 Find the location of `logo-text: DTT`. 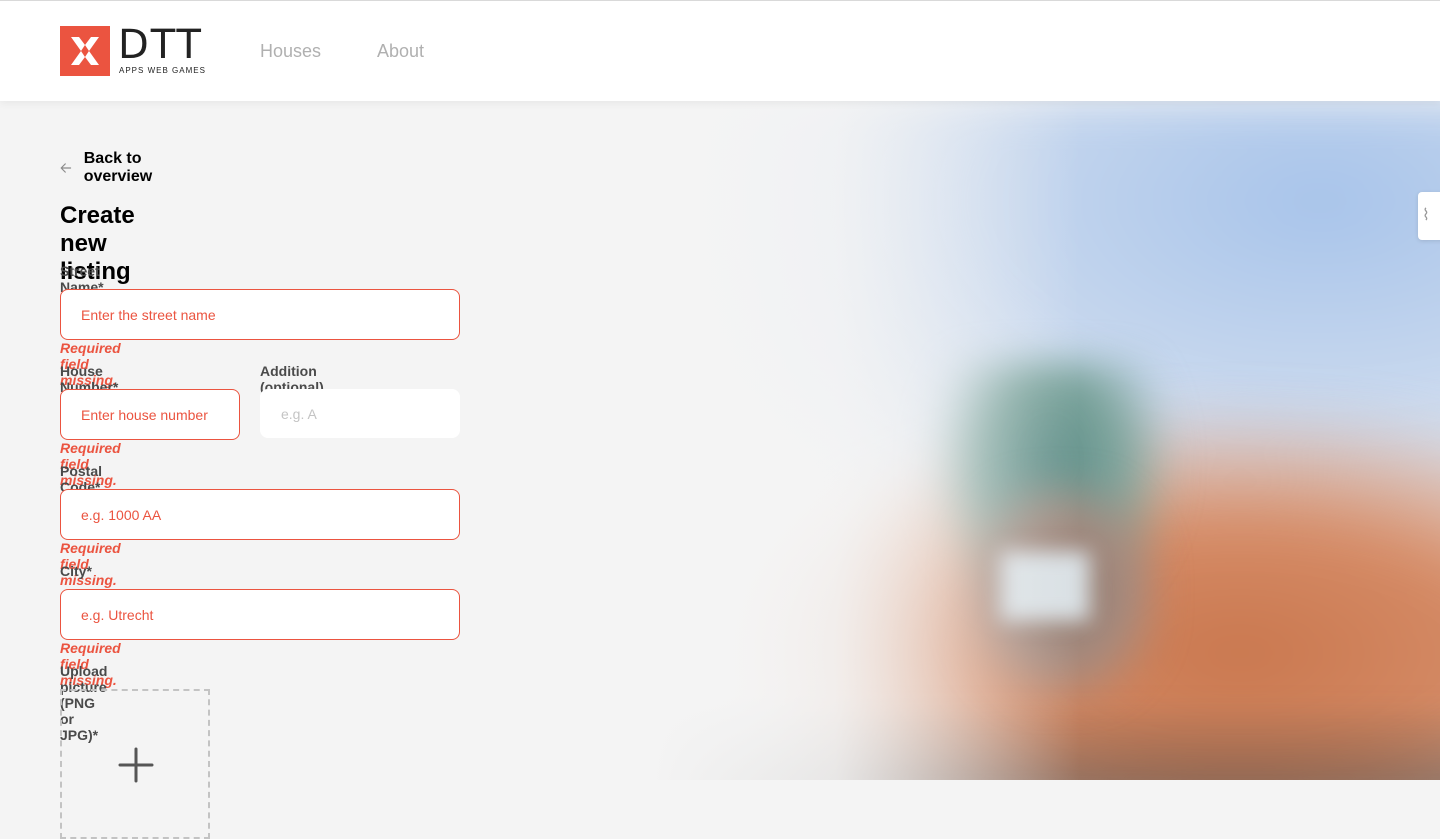

logo-text: DTT is located at coordinates (160, 45).